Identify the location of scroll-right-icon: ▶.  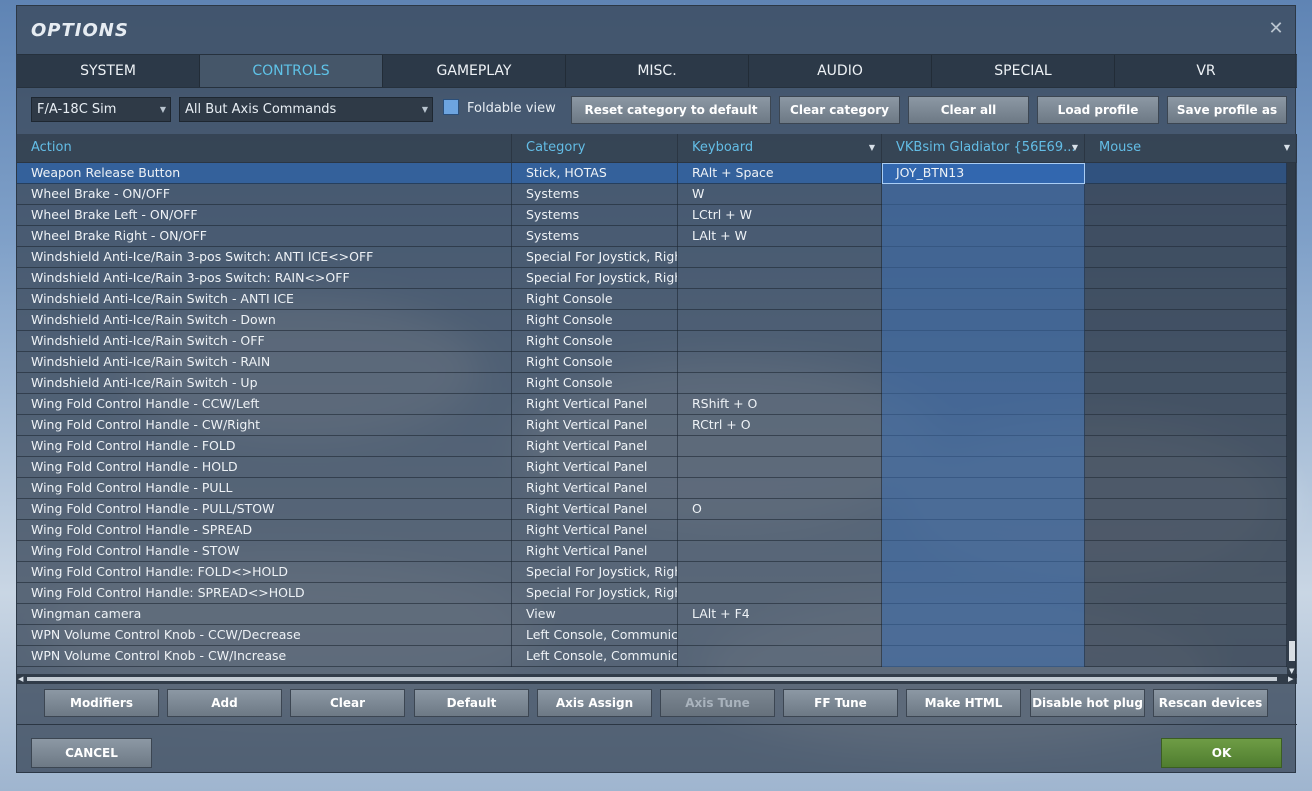
(1290, 679).